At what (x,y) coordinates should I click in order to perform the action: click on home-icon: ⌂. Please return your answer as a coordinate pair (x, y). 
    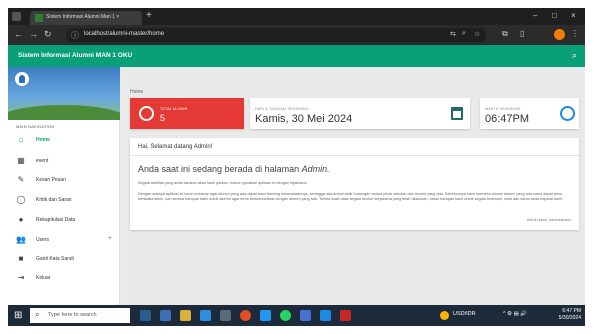
    Looking at the image, I should click on (21, 139).